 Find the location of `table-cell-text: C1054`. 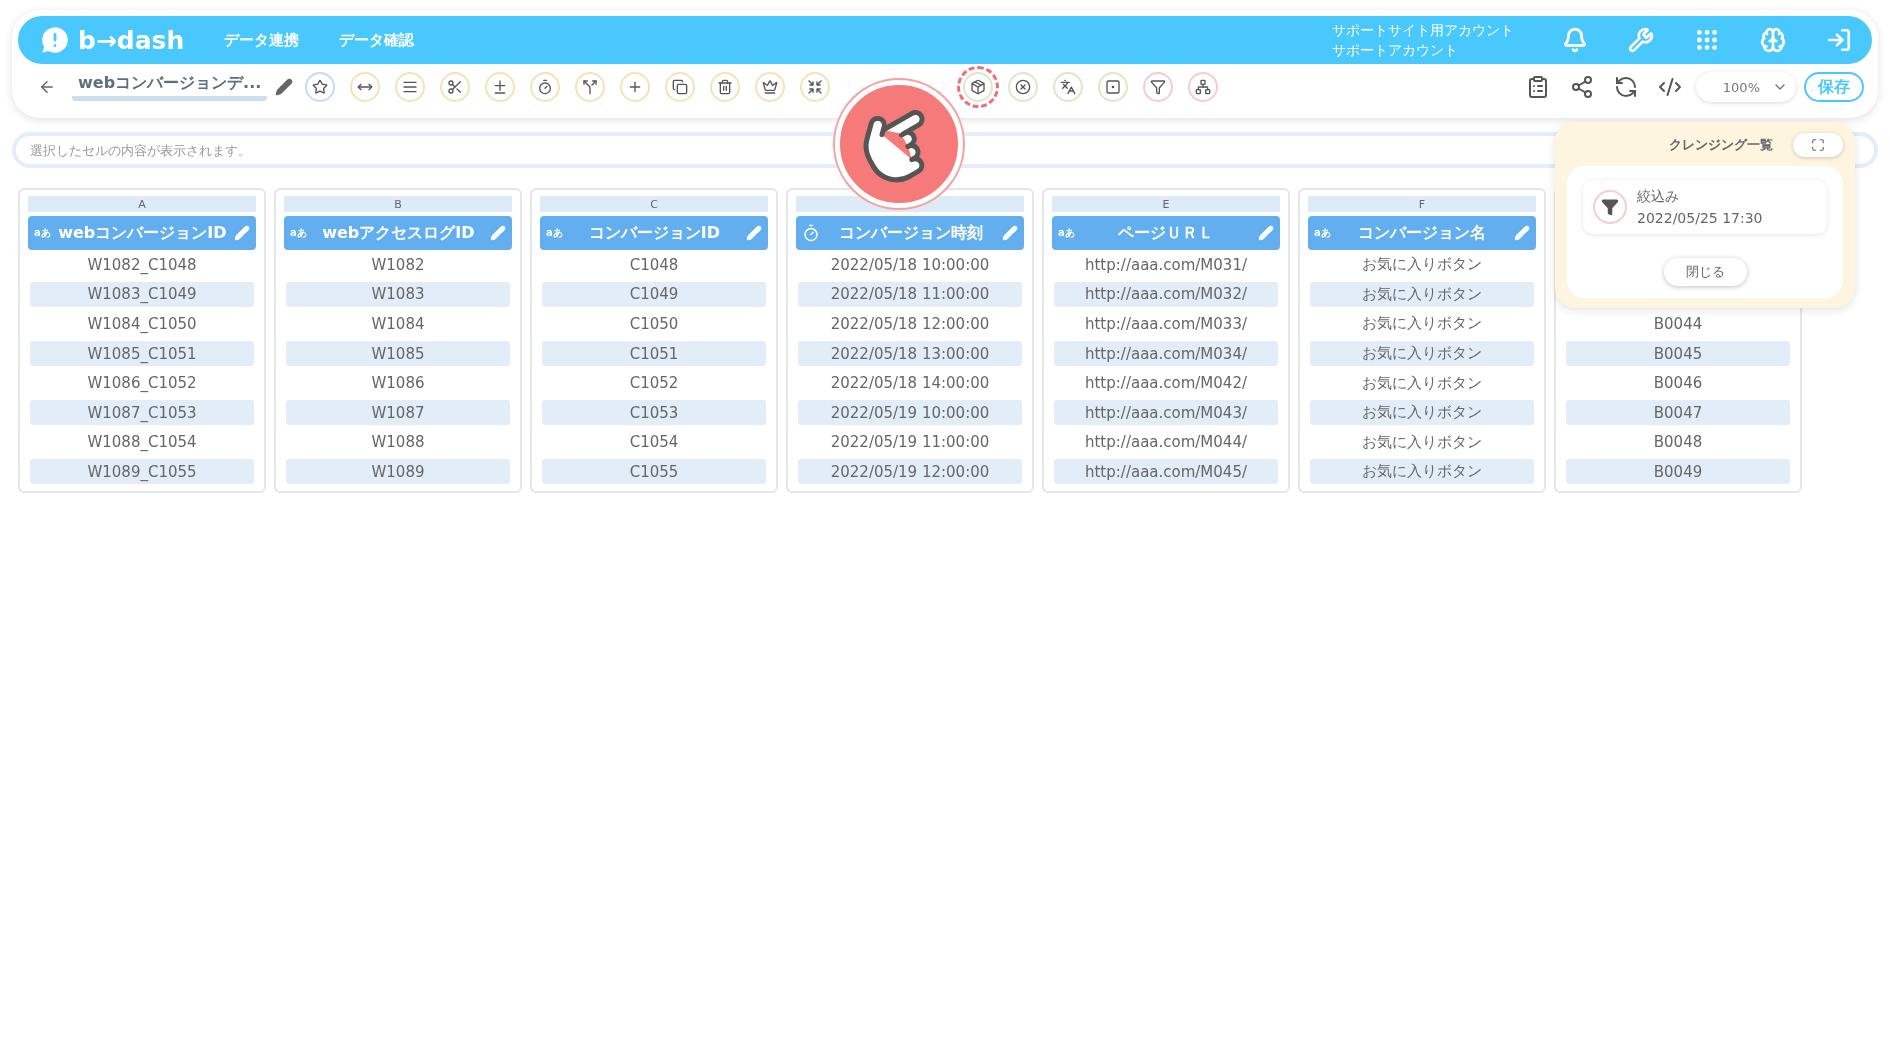

table-cell-text: C1054 is located at coordinates (654, 443).